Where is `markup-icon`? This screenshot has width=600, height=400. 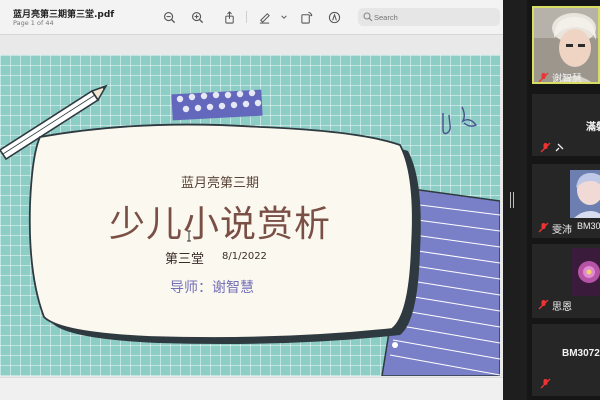
markup-icon is located at coordinates (334, 17).